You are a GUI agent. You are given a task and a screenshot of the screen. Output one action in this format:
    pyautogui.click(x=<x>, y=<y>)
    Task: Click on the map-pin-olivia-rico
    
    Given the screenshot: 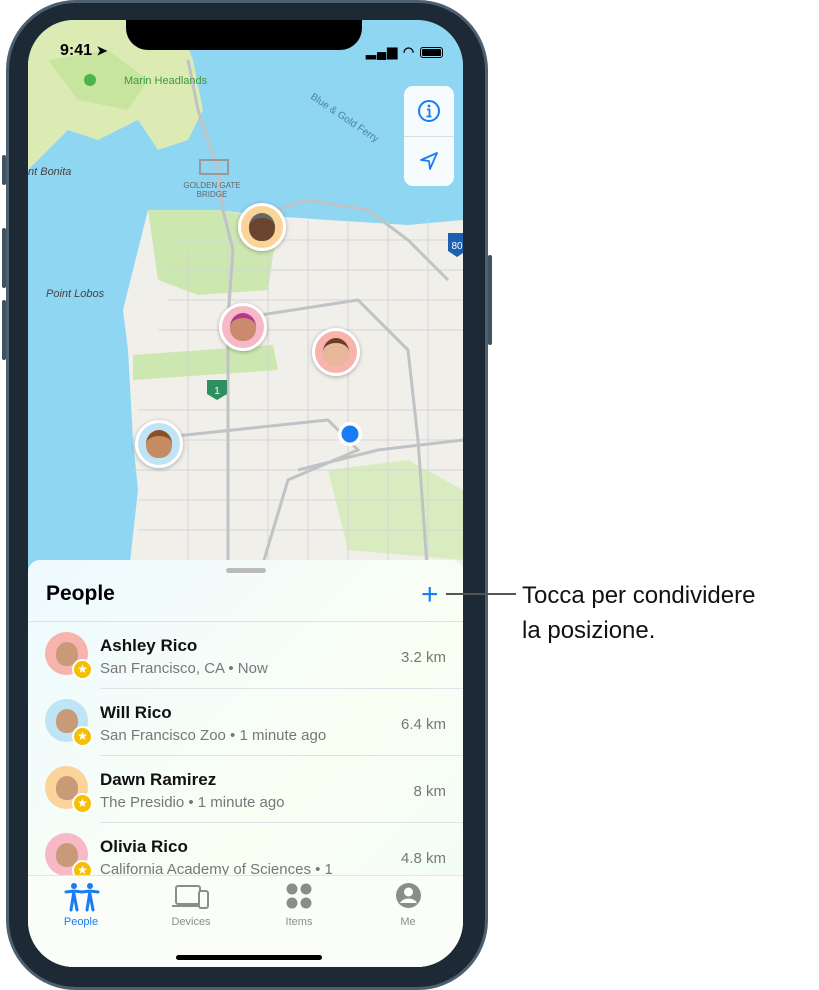 What is the action you would take?
    pyautogui.click(x=243, y=327)
    